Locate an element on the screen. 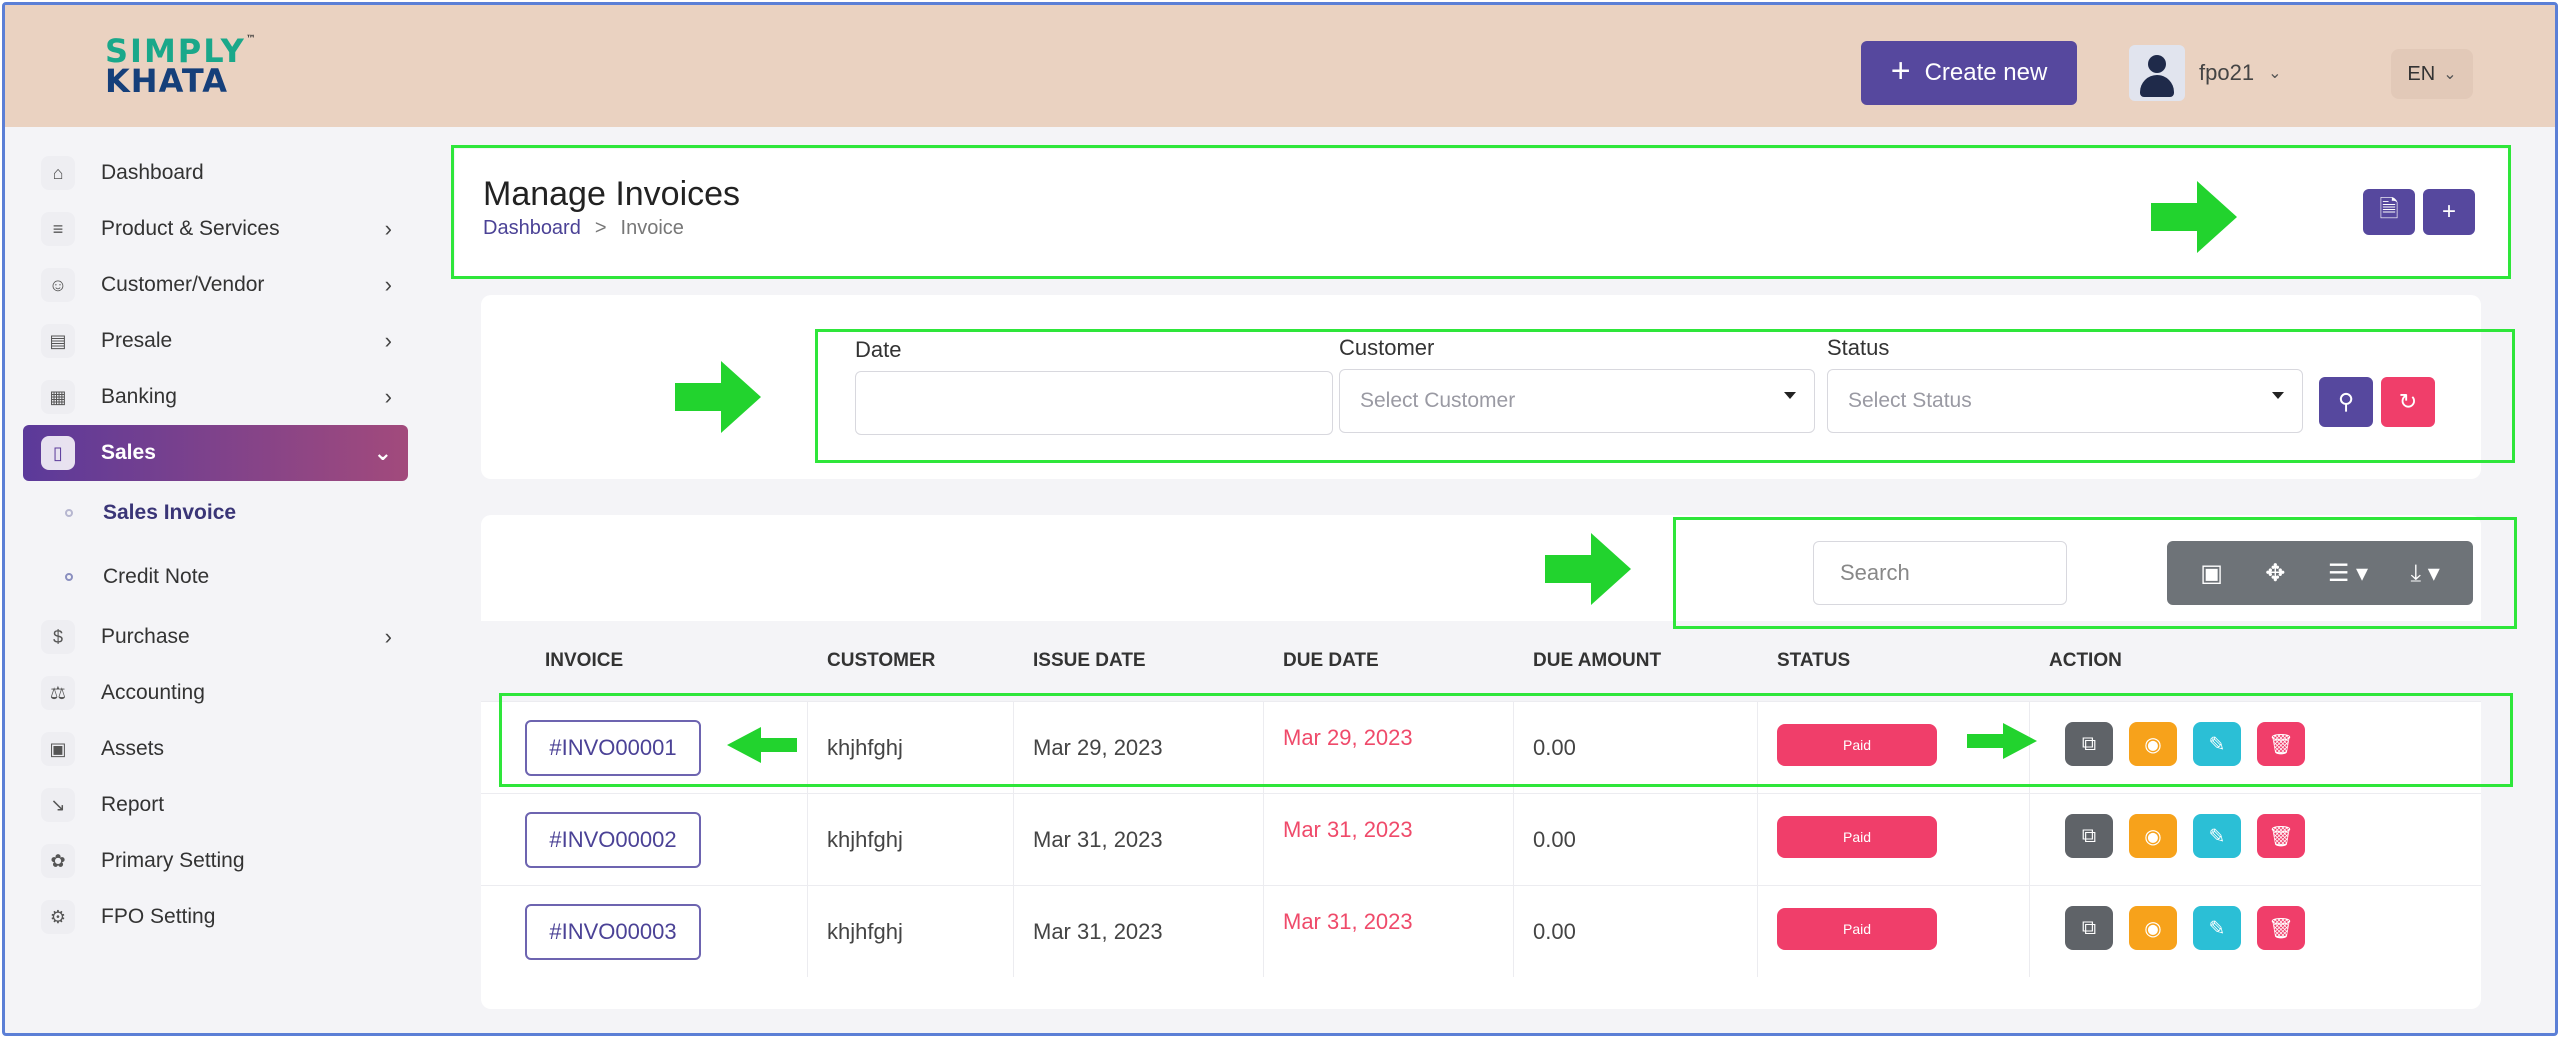  user-name: fpo21 is located at coordinates (2227, 72).